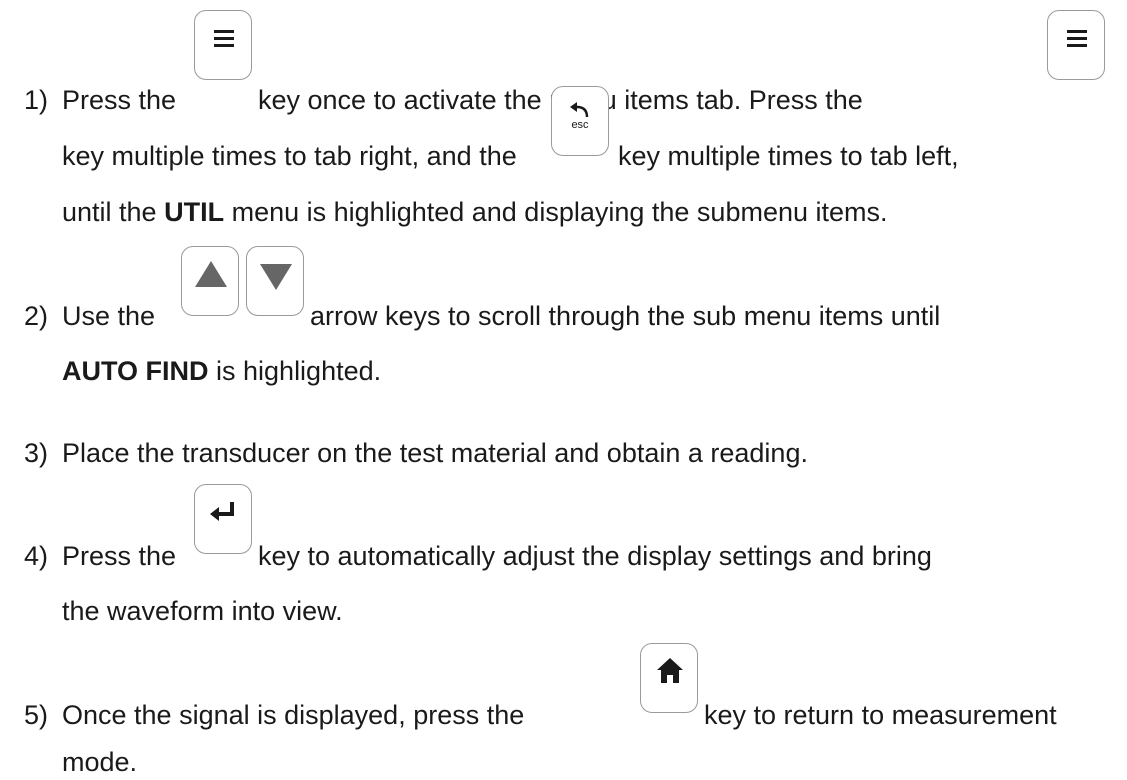 Image resolution: width=1127 pixels, height=780 pixels. What do you see at coordinates (100, 762) in the screenshot?
I see `step-text: mode.` at bounding box center [100, 762].